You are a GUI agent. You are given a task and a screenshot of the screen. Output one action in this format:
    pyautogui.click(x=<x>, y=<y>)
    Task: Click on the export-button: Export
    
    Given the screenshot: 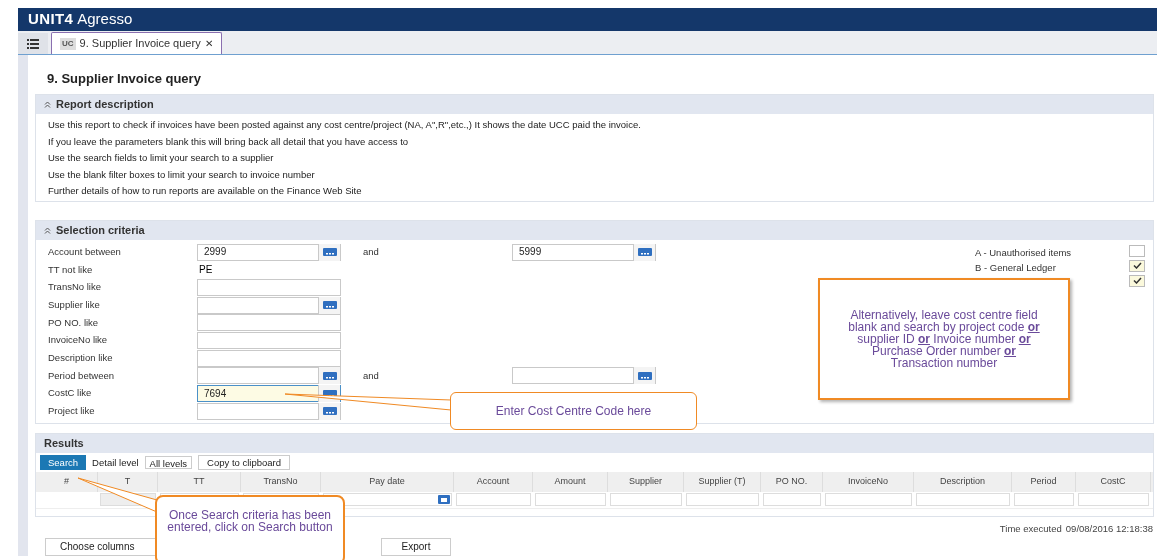 What is the action you would take?
    pyautogui.click(x=416, y=546)
    